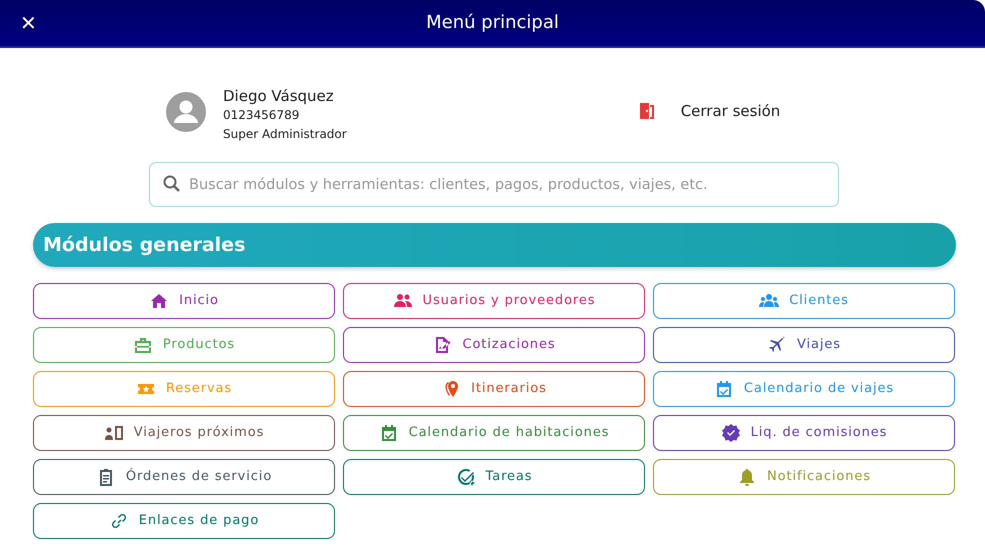 The height and width of the screenshot is (553, 985). Describe the element at coordinates (494, 389) in the screenshot. I see `module-button: Itinerarios` at that location.